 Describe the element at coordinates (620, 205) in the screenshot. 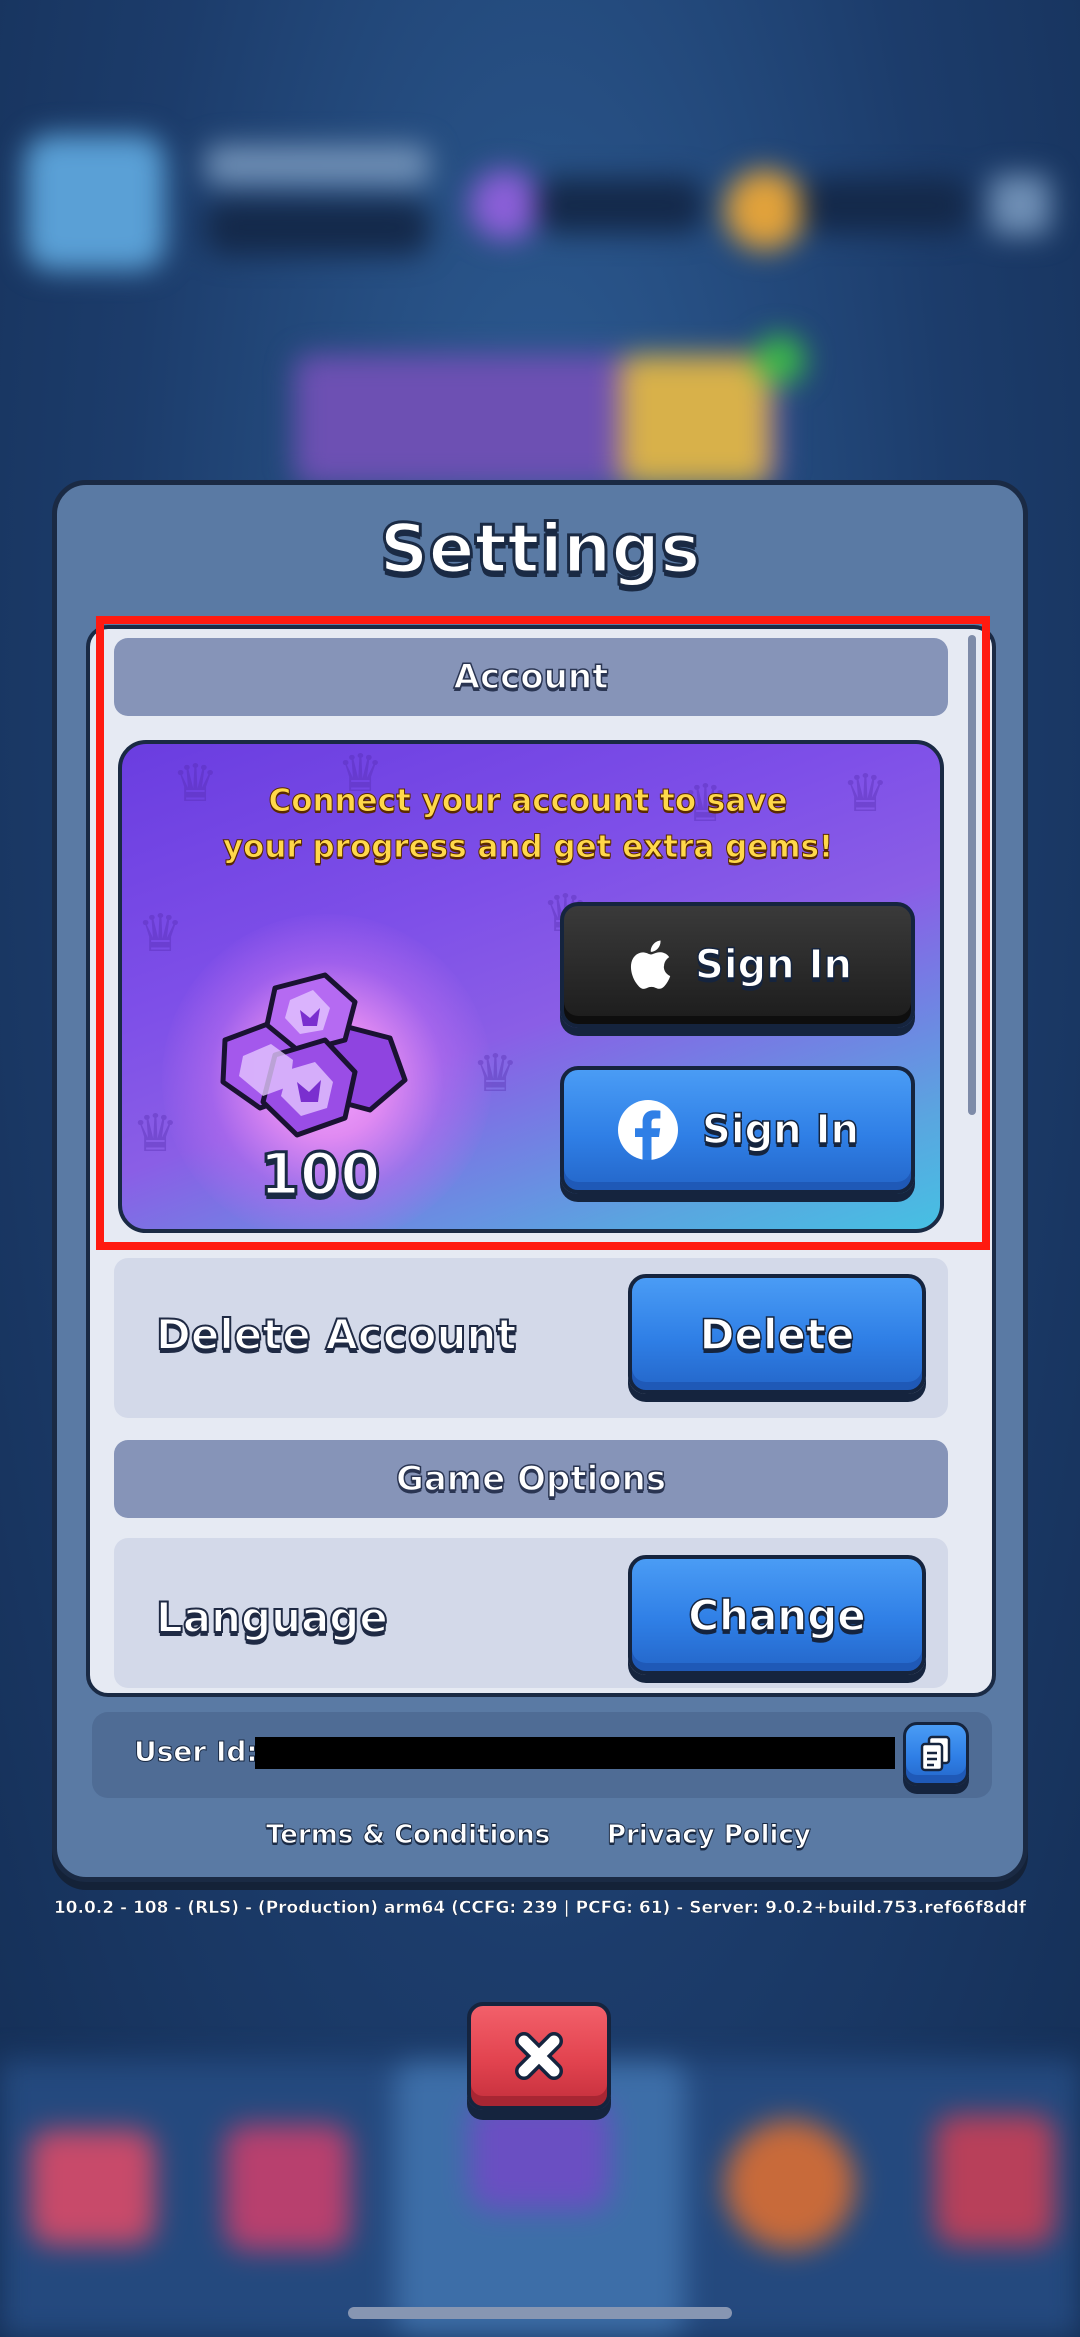

I see `bg-gem-bar` at that location.